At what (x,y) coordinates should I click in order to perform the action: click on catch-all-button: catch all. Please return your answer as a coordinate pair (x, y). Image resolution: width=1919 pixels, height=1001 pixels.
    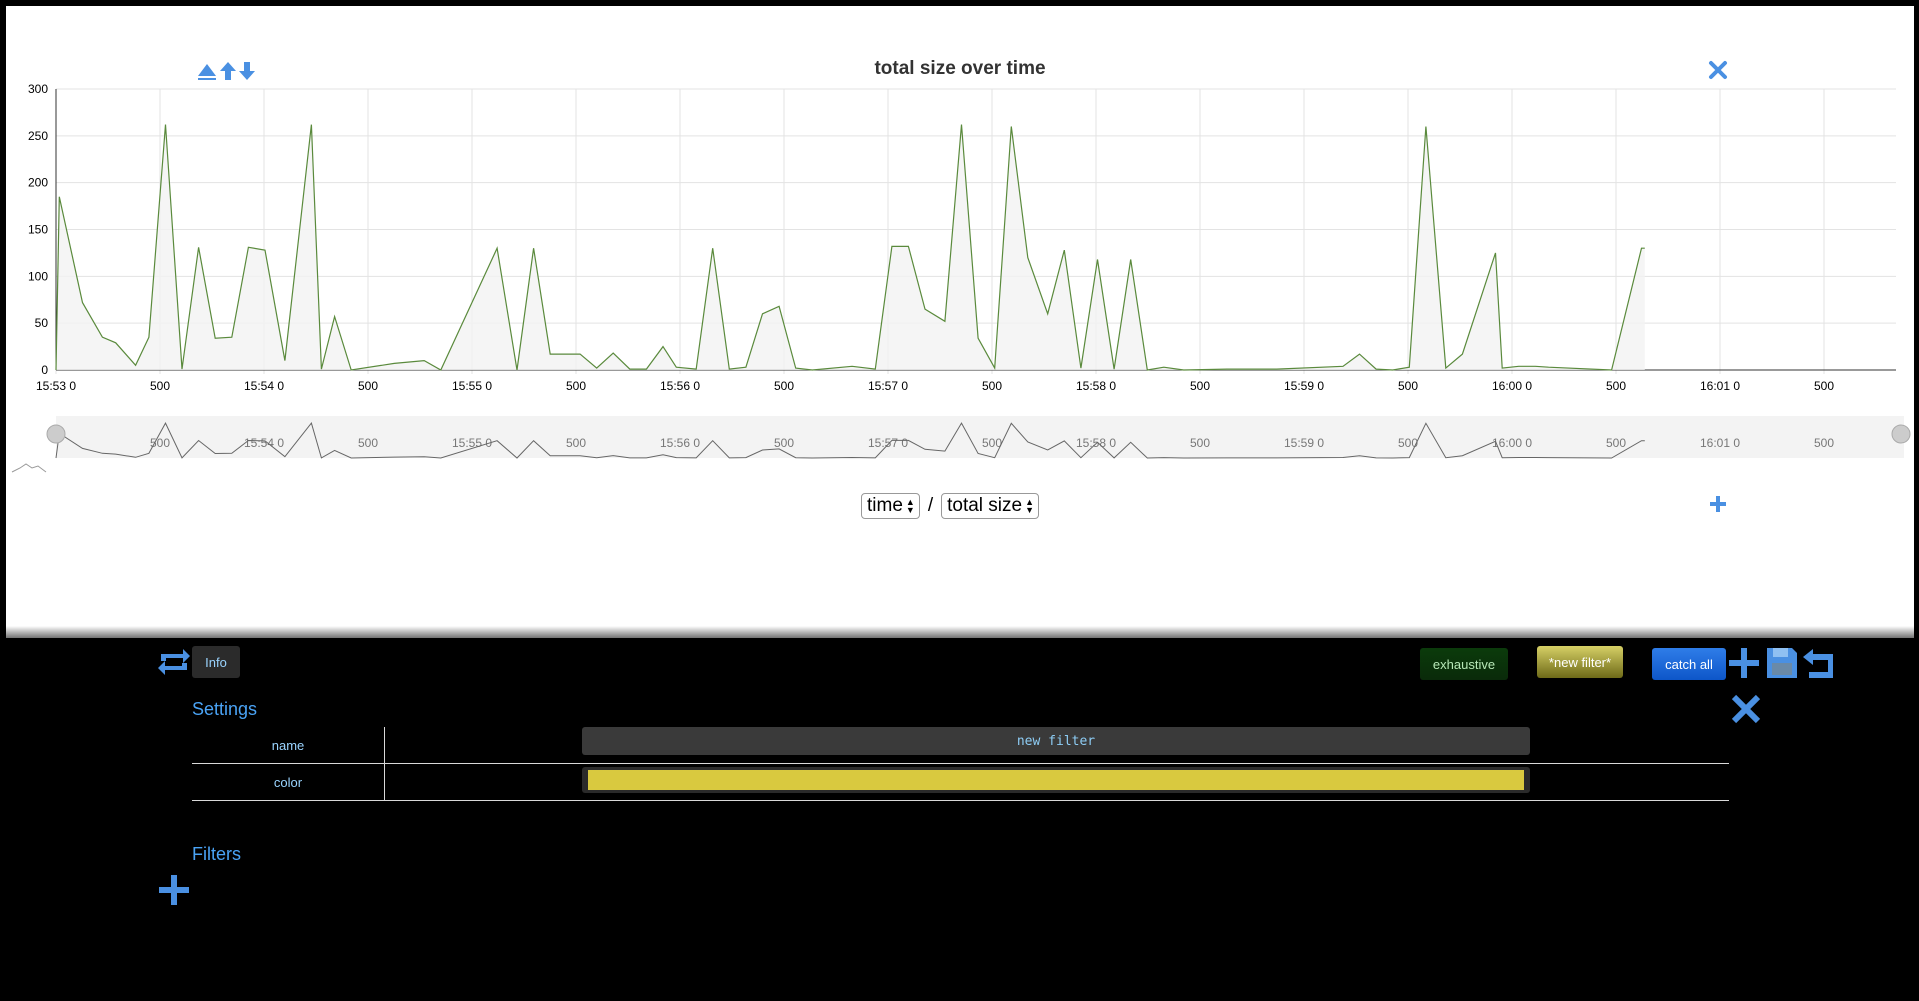
    Looking at the image, I should click on (1689, 664).